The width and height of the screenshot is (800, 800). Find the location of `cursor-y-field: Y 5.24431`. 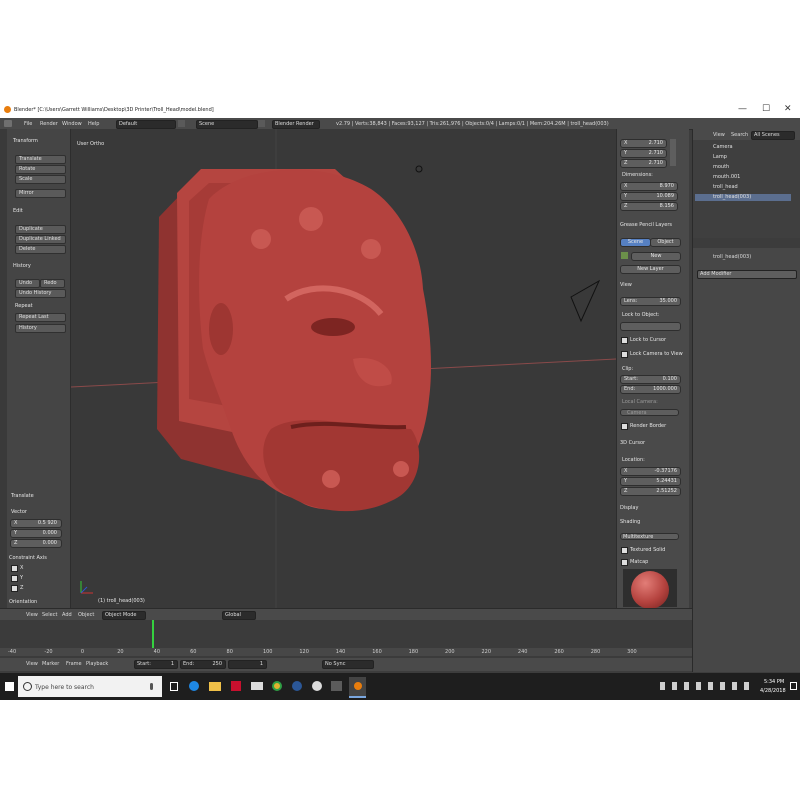

cursor-y-field: Y 5.24431 is located at coordinates (650, 481).